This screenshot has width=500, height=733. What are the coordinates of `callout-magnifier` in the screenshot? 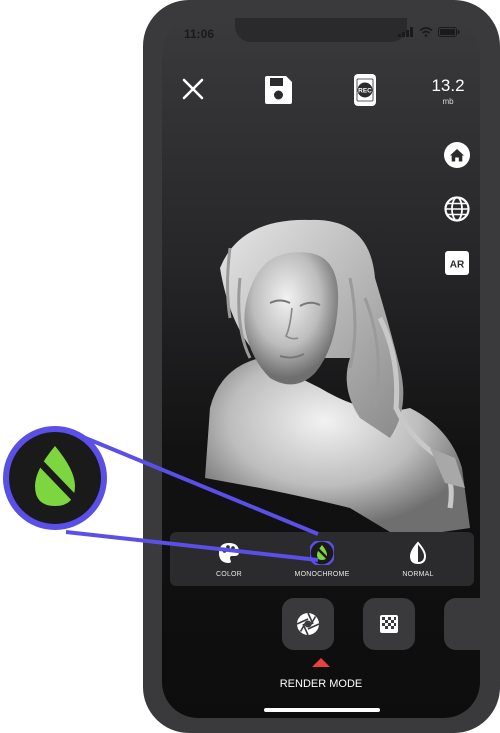 It's located at (55, 478).